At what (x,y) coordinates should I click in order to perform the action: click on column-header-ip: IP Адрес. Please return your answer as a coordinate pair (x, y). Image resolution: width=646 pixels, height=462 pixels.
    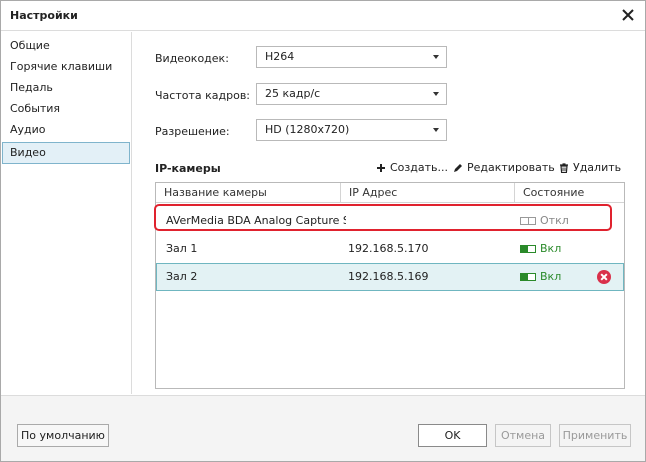
    Looking at the image, I should click on (427, 193).